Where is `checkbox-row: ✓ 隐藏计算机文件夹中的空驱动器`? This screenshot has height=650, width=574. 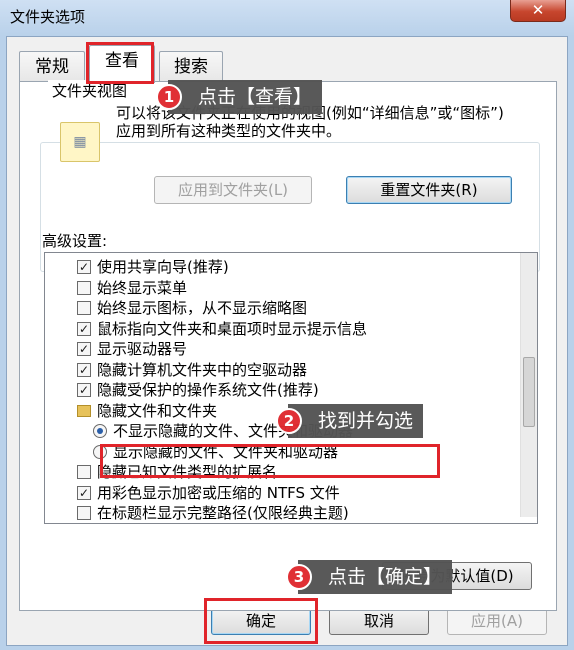
checkbox-row: ✓ 隐藏计算机文件夹中的空驱动器 is located at coordinates (280, 370).